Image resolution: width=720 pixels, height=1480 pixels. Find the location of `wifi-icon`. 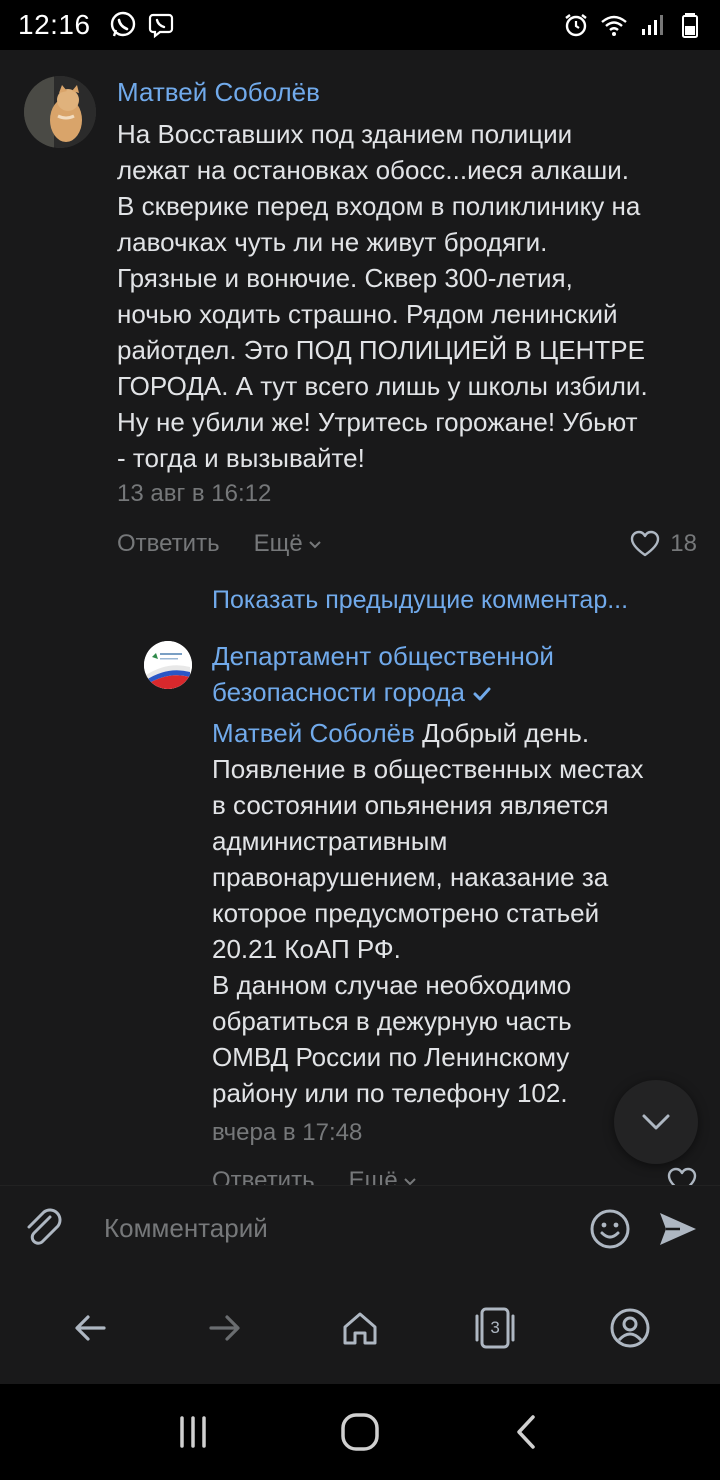

wifi-icon is located at coordinates (614, 25).